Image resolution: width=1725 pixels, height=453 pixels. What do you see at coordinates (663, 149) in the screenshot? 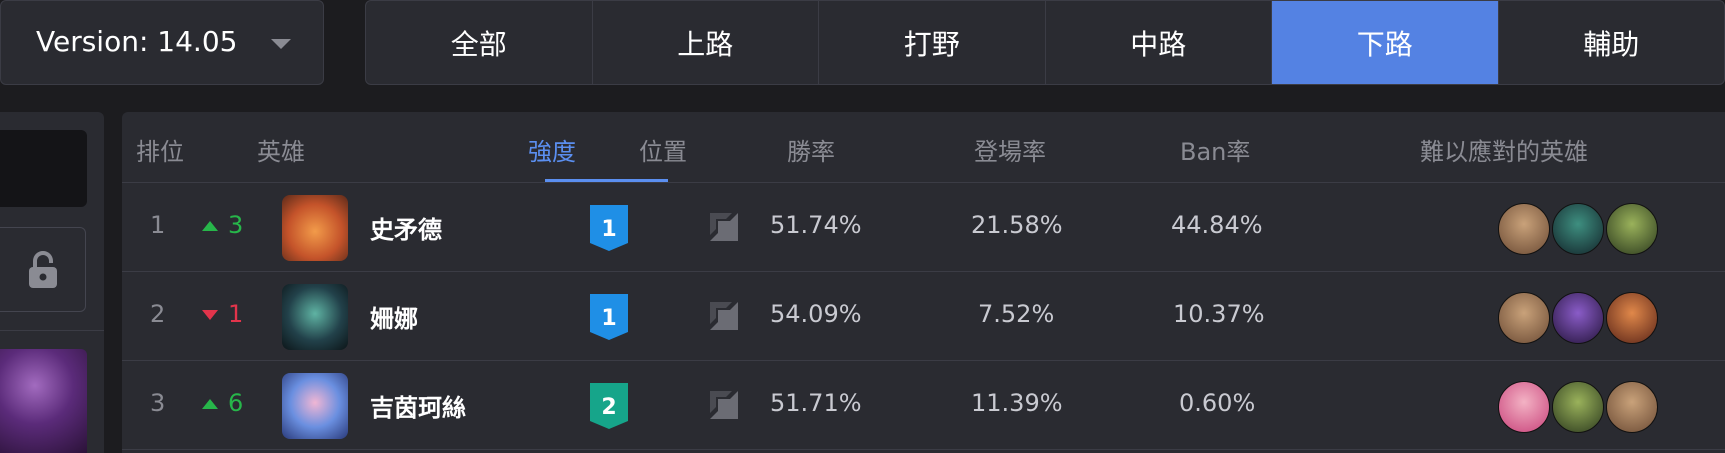
I see `header-position: 位置` at bounding box center [663, 149].